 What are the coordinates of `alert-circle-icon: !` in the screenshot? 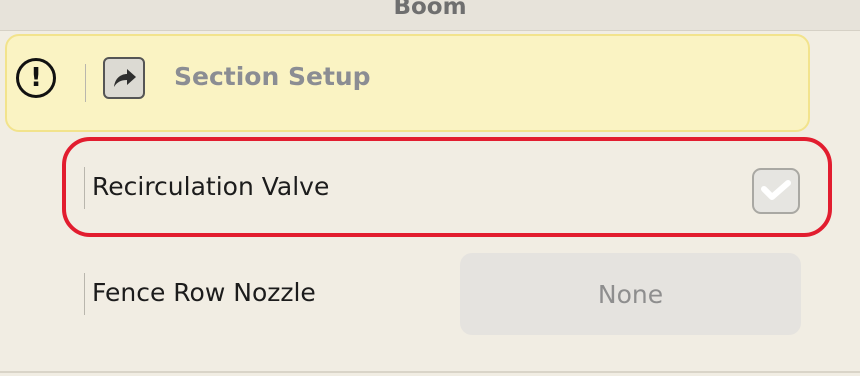 It's located at (36, 78).